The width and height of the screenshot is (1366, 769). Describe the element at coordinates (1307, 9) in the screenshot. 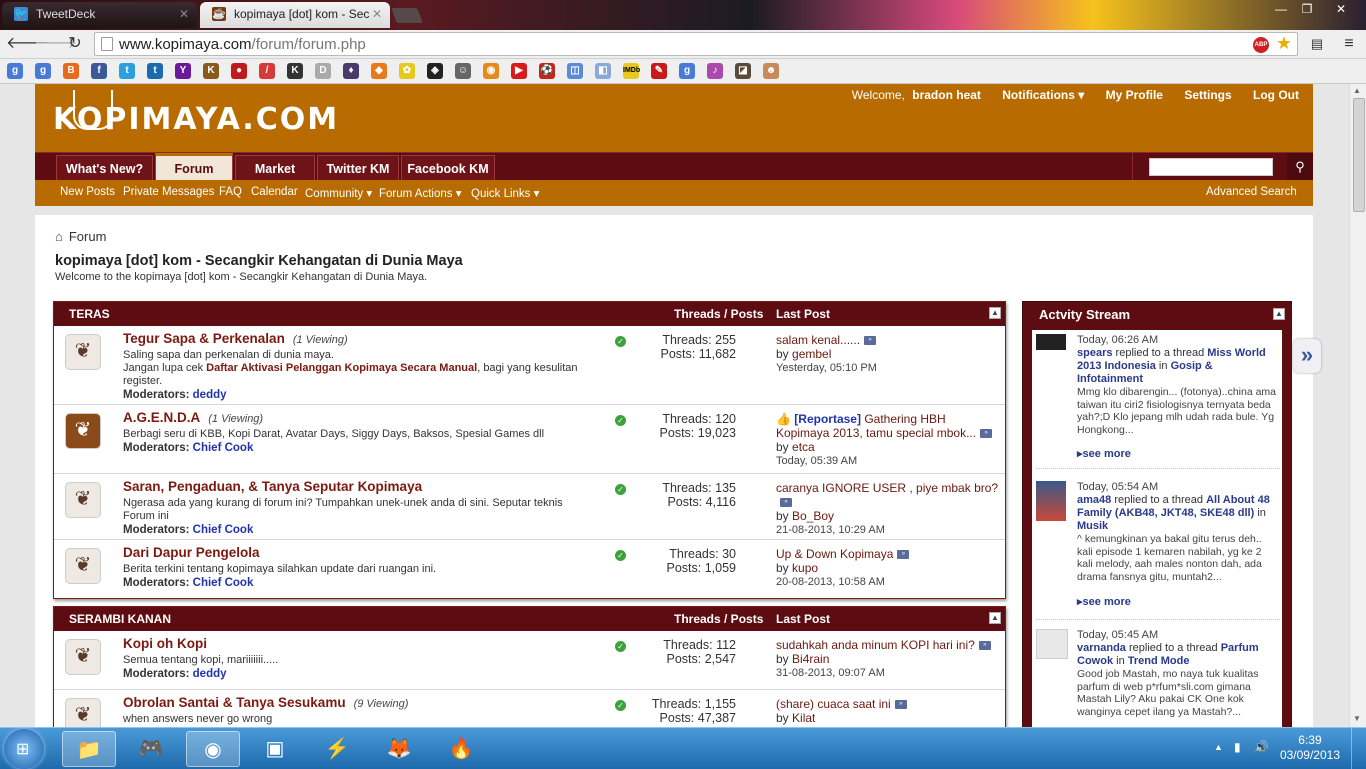

I see `restore-button: ❐` at that location.